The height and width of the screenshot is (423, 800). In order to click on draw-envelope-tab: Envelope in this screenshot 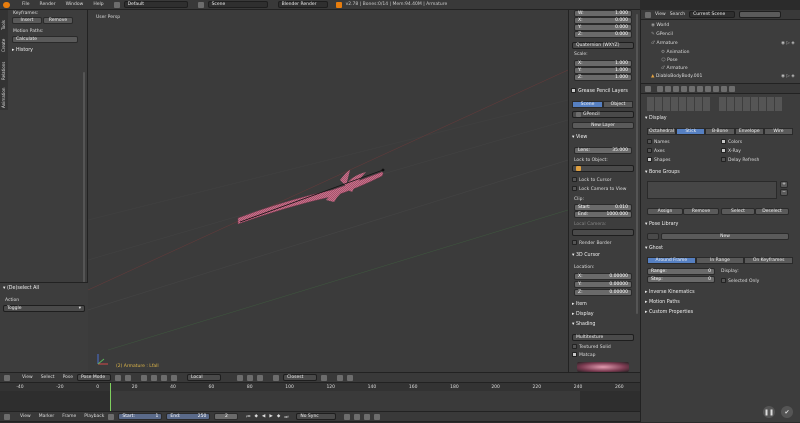, I will do `click(749, 131)`.